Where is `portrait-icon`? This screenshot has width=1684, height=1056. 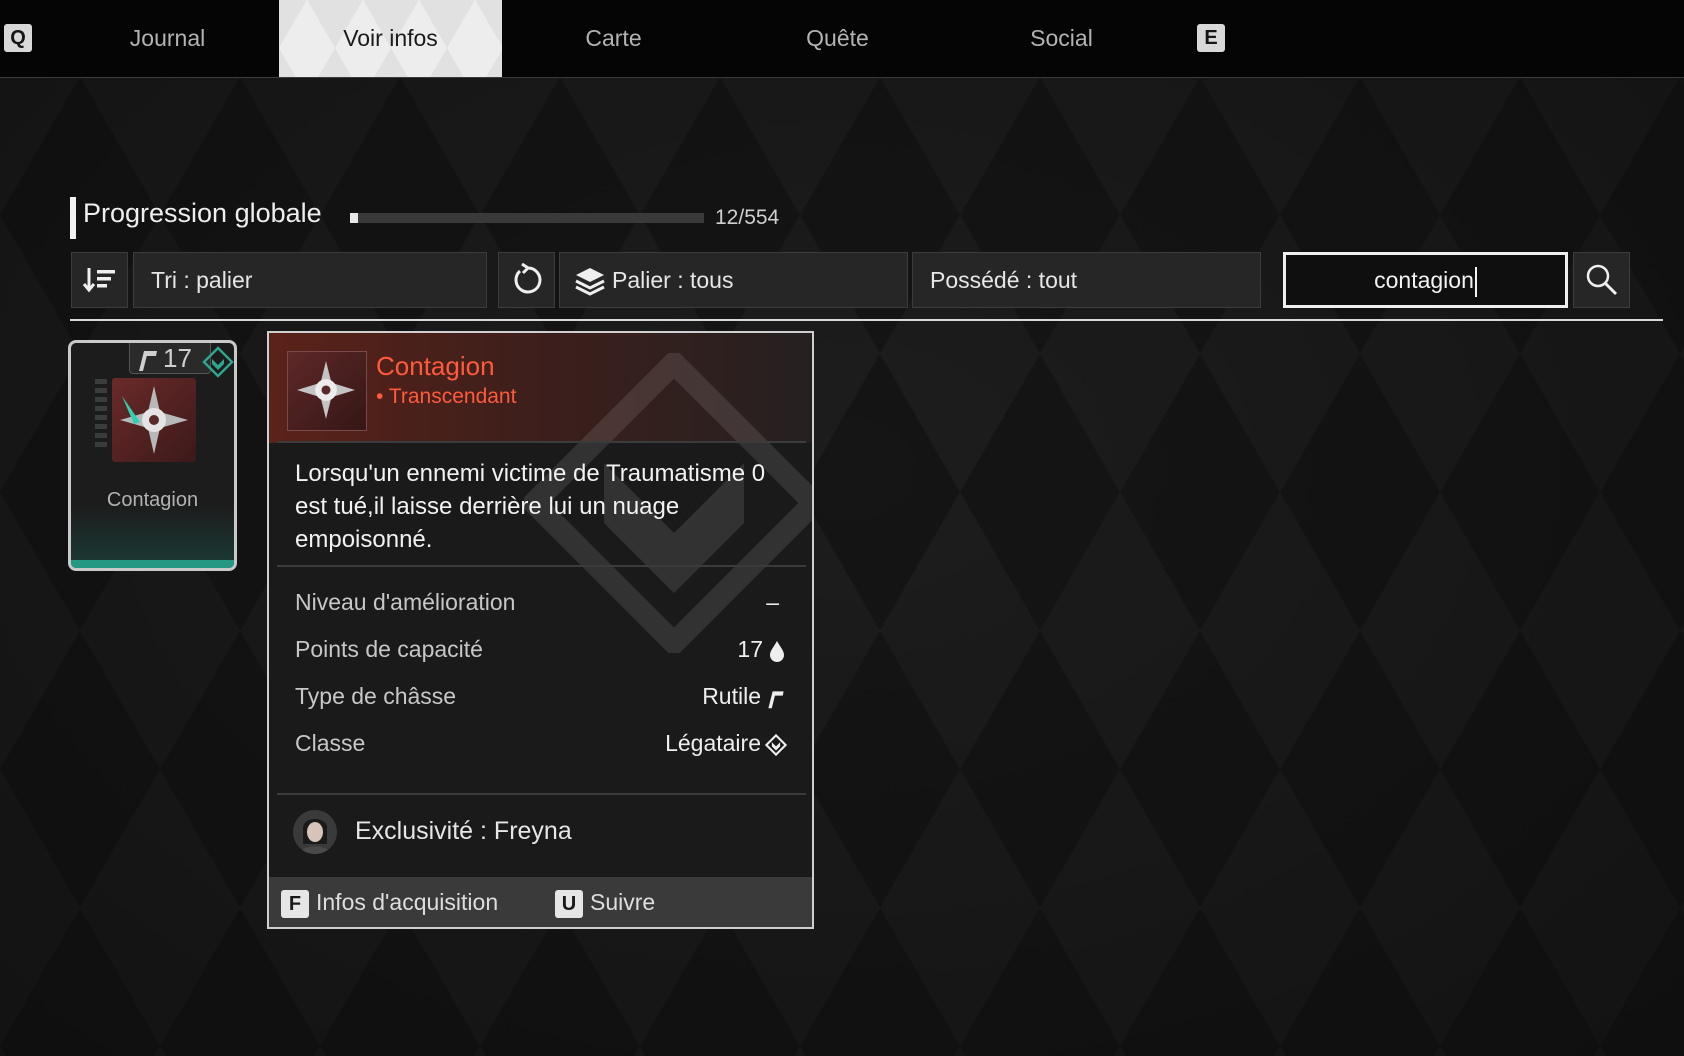
portrait-icon is located at coordinates (315, 832).